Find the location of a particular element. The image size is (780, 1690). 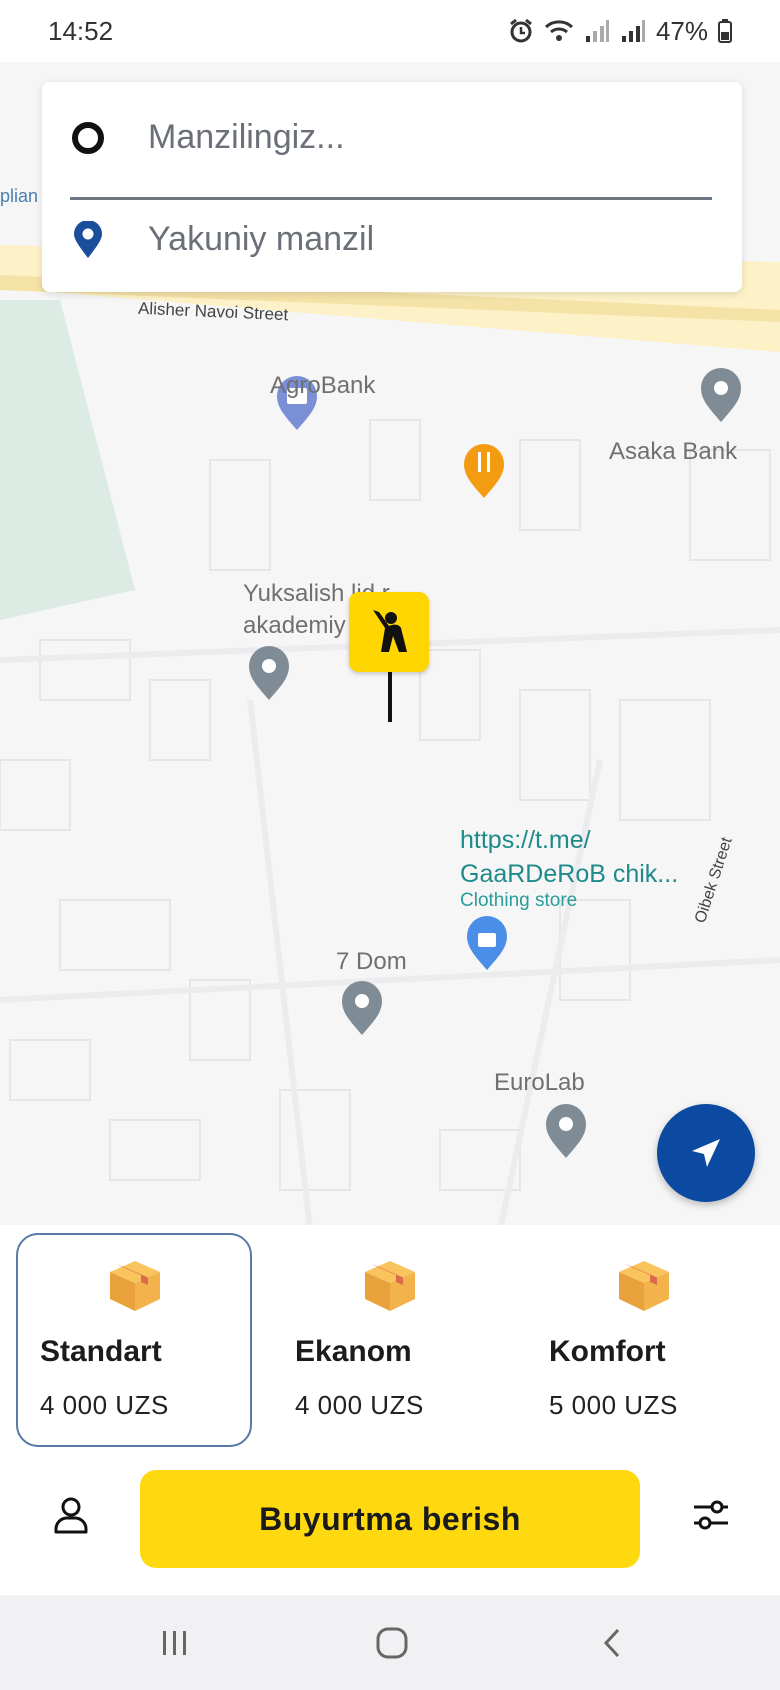

signal-icon is located at coordinates (597, 31).